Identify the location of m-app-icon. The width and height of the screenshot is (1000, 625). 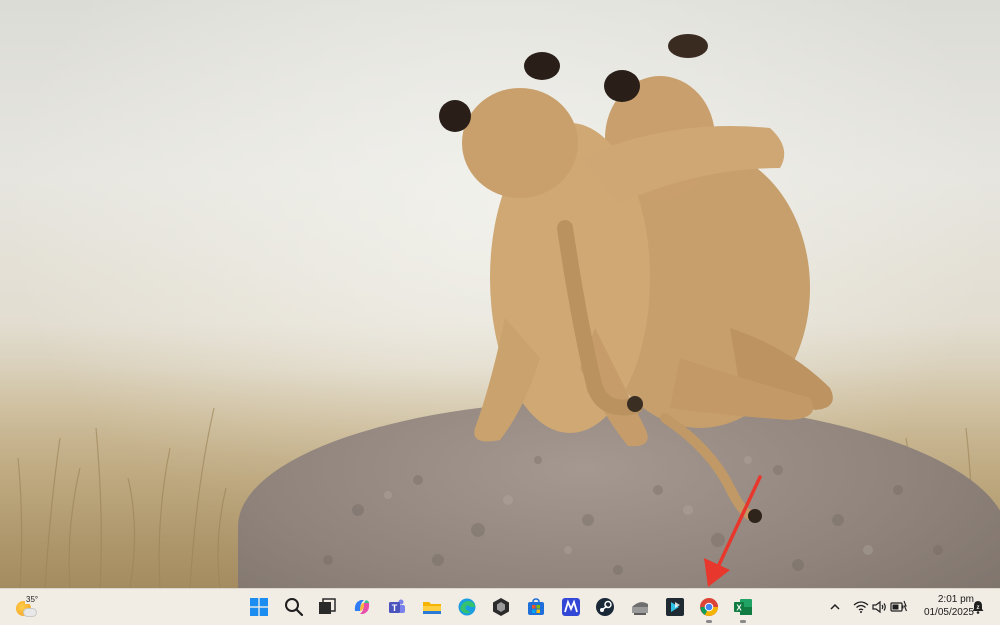
(571, 607).